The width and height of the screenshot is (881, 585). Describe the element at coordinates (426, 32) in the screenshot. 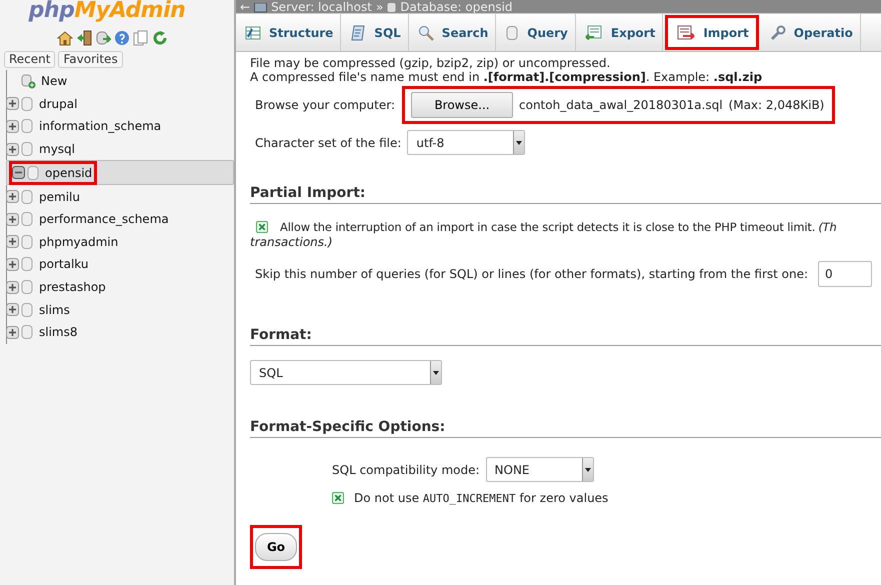

I see `search-icon` at that location.